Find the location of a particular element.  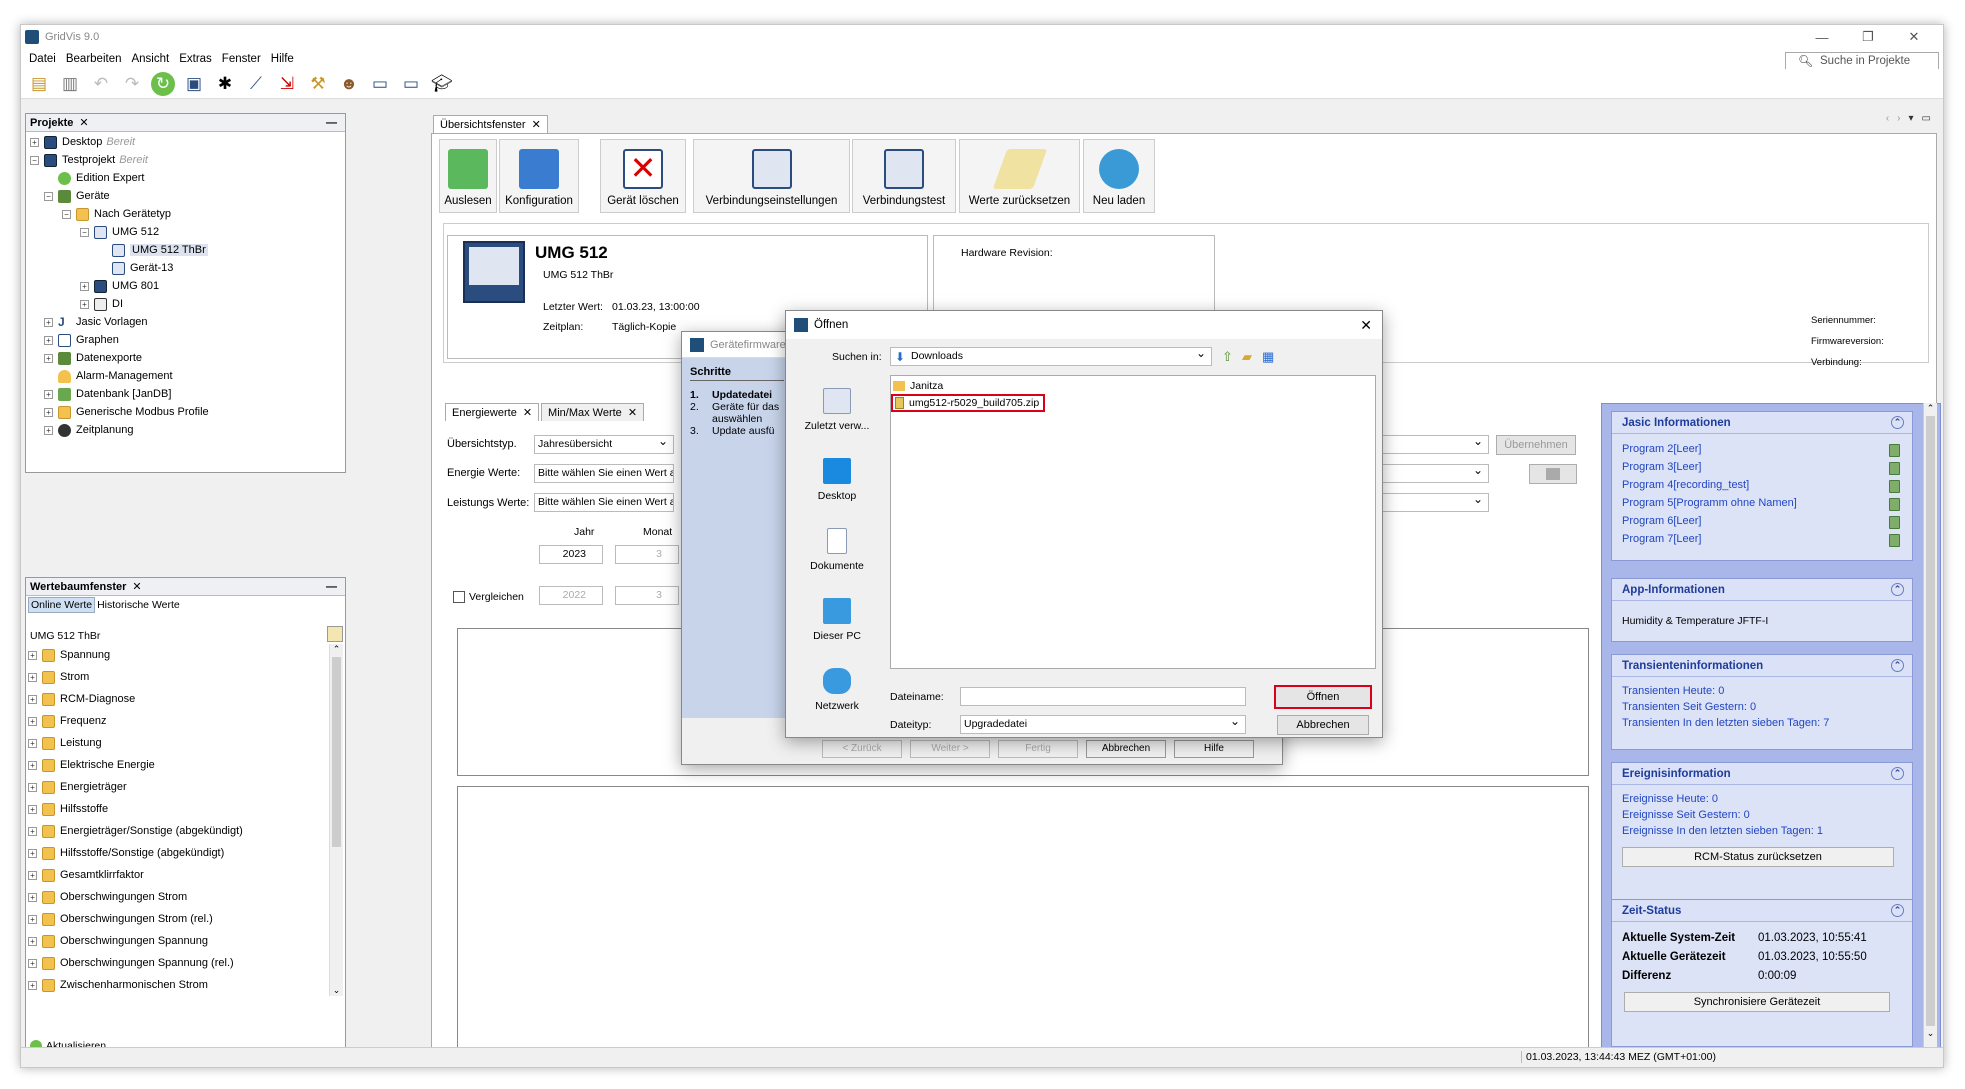

new-folder-icon: ▰ is located at coordinates (1247, 357).